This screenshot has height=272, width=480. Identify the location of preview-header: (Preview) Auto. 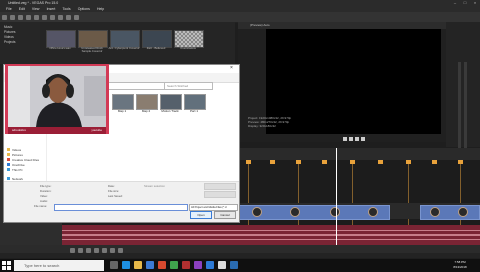
(359, 25).